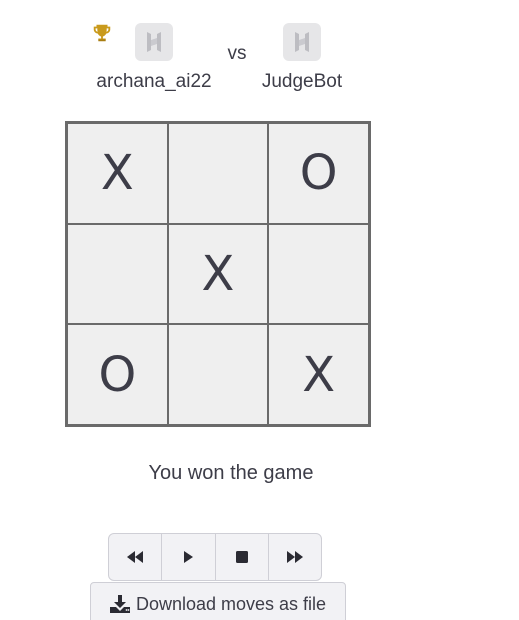 The width and height of the screenshot is (519, 620). What do you see at coordinates (318, 374) in the screenshot?
I see `board-cell-8: X` at bounding box center [318, 374].